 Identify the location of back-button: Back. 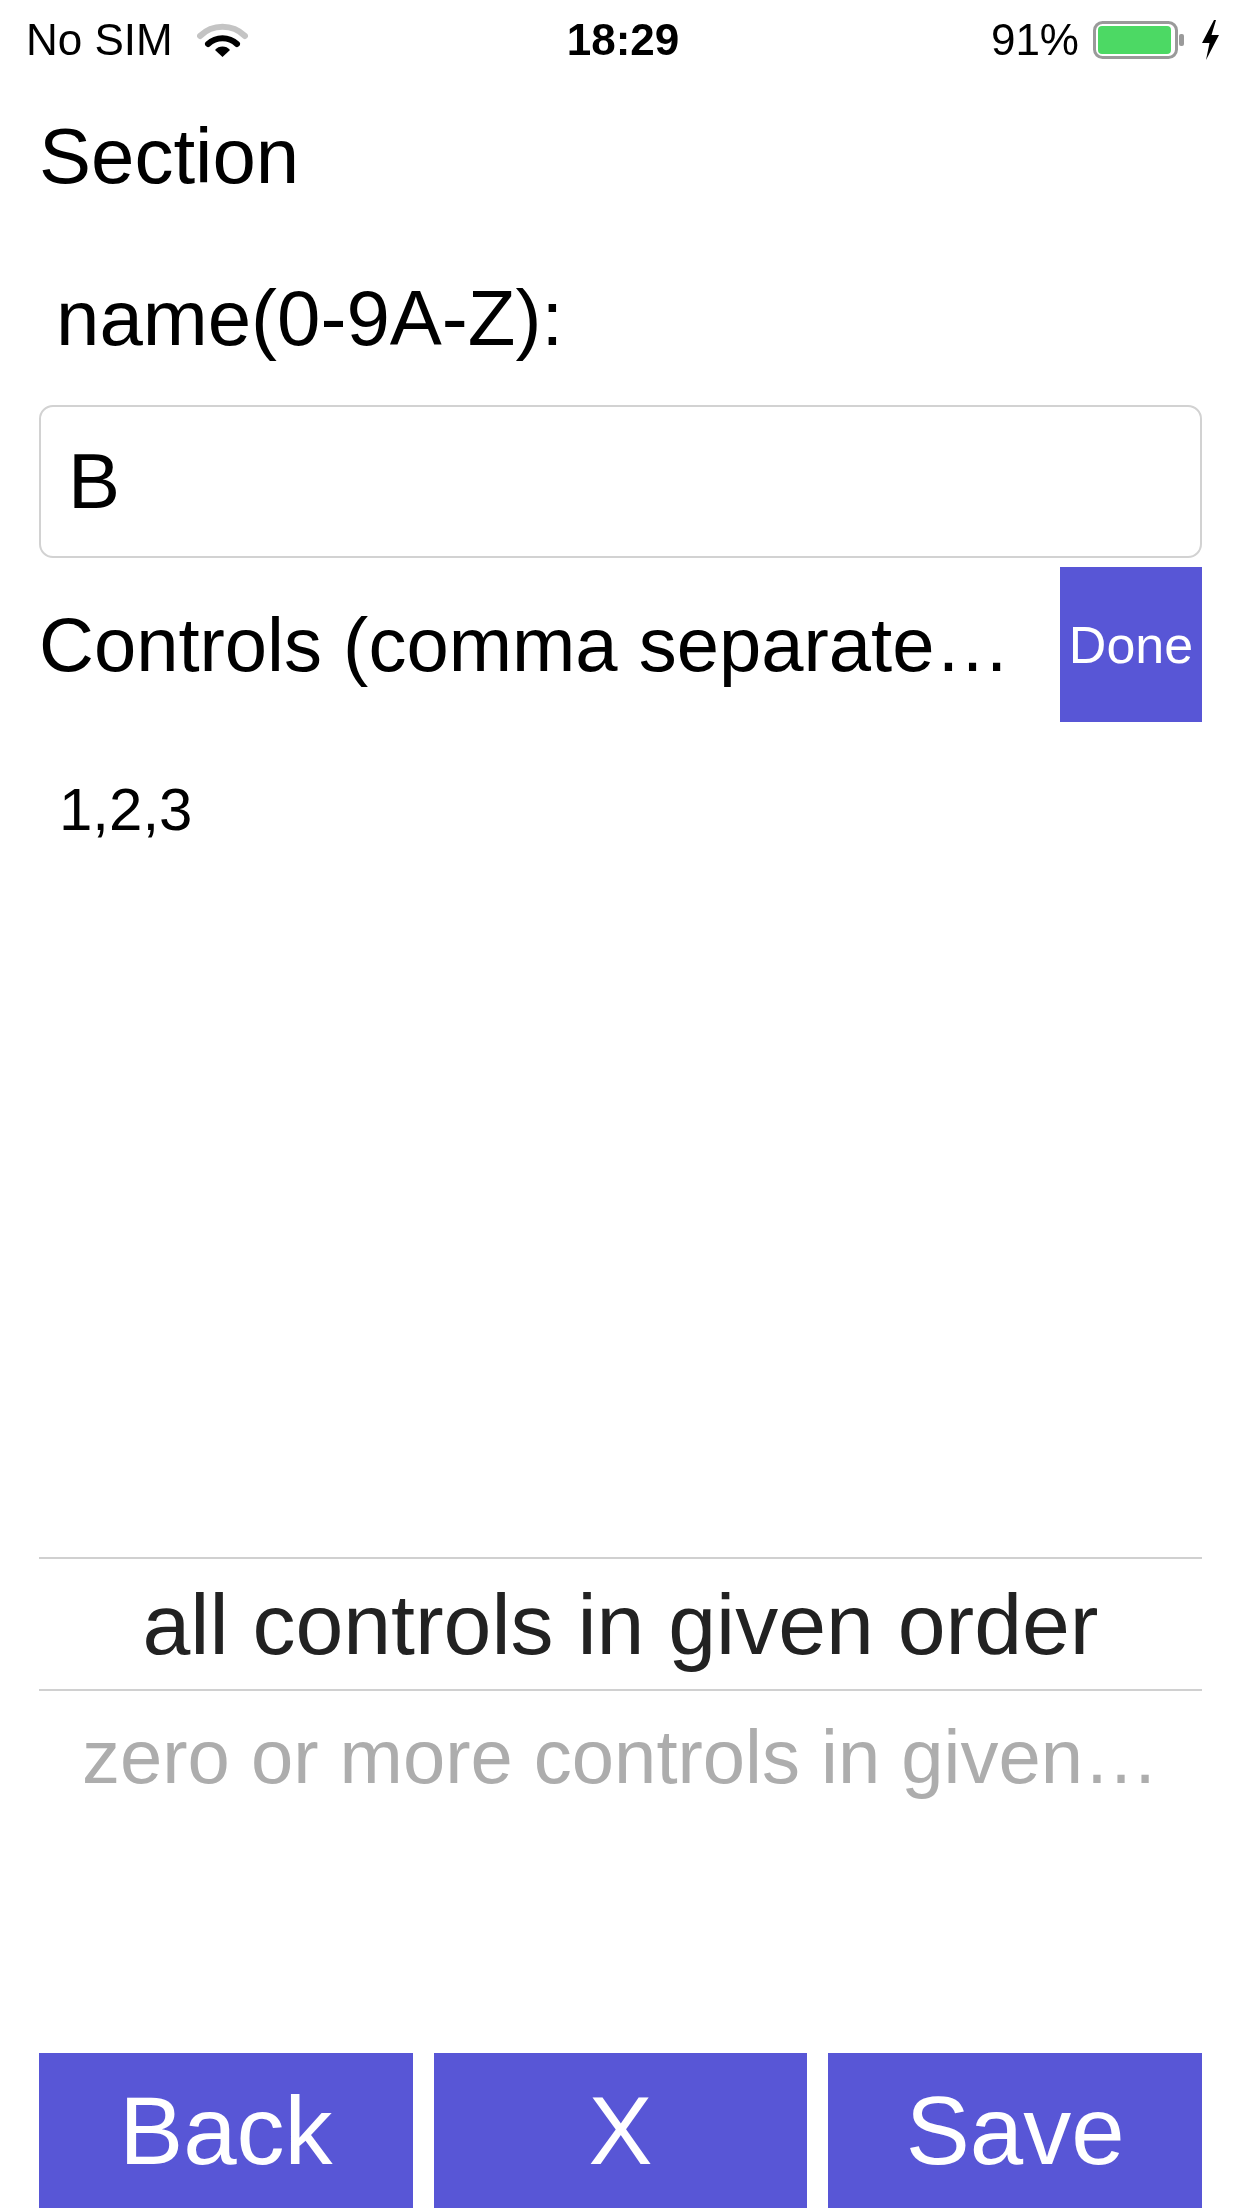
(226, 2130).